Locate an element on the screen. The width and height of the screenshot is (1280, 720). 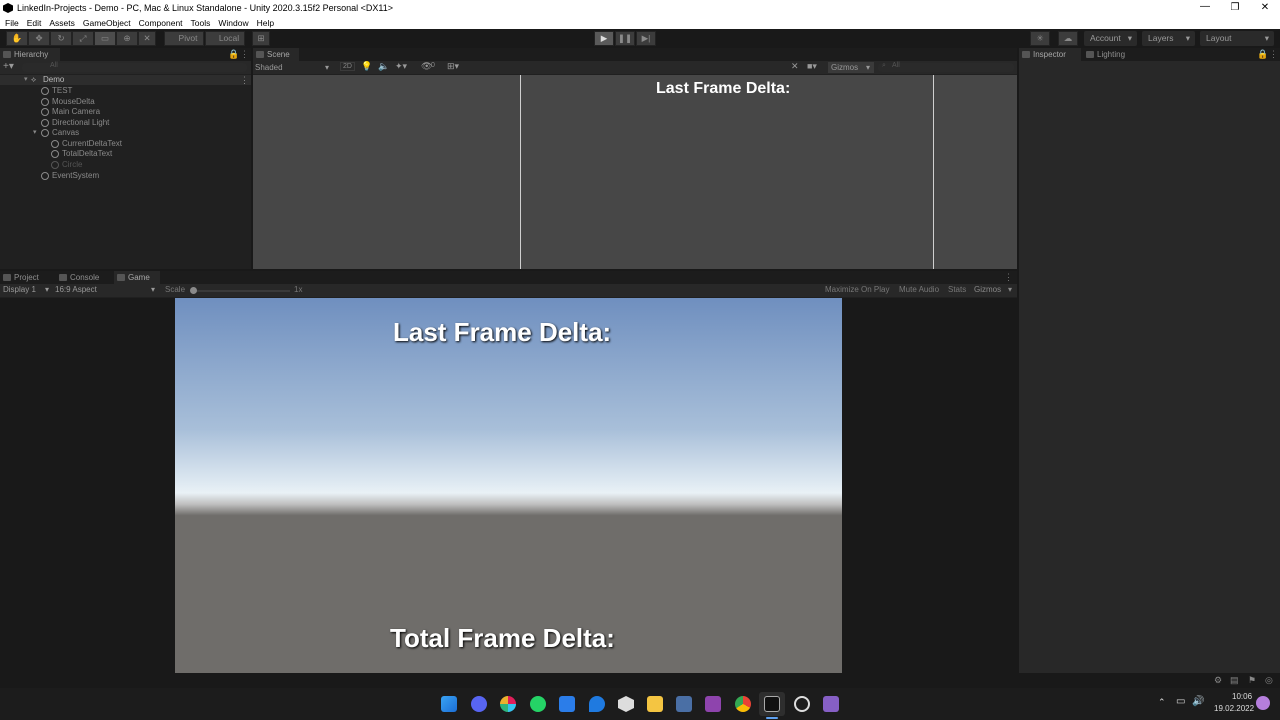
tab-project: Project is located at coordinates (26, 277).